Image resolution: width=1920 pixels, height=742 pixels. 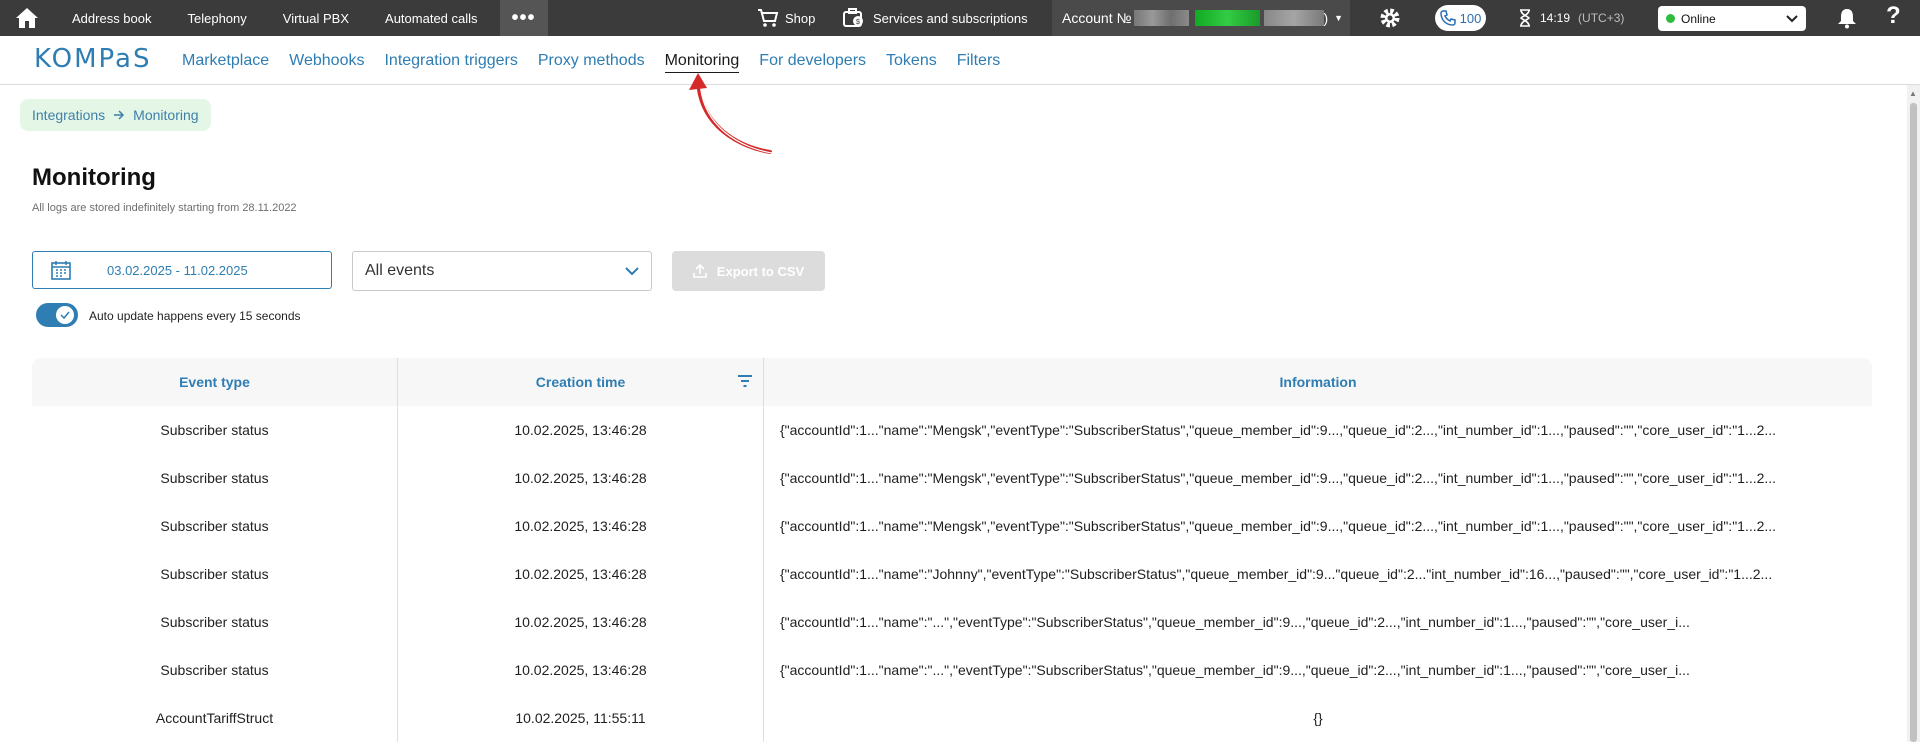 I want to click on annotation-arrow, so click(x=731, y=113).